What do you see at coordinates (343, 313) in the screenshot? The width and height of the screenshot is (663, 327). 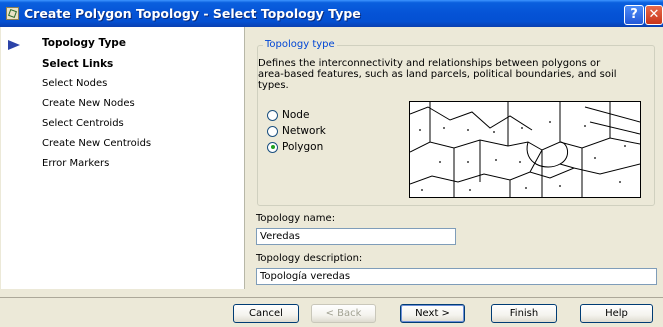 I see `back-button: < Back` at bounding box center [343, 313].